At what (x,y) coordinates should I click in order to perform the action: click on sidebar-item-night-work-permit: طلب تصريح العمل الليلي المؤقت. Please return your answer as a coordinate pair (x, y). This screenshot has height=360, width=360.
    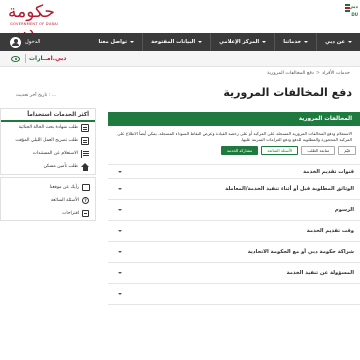
    Looking at the image, I should click on (48, 141).